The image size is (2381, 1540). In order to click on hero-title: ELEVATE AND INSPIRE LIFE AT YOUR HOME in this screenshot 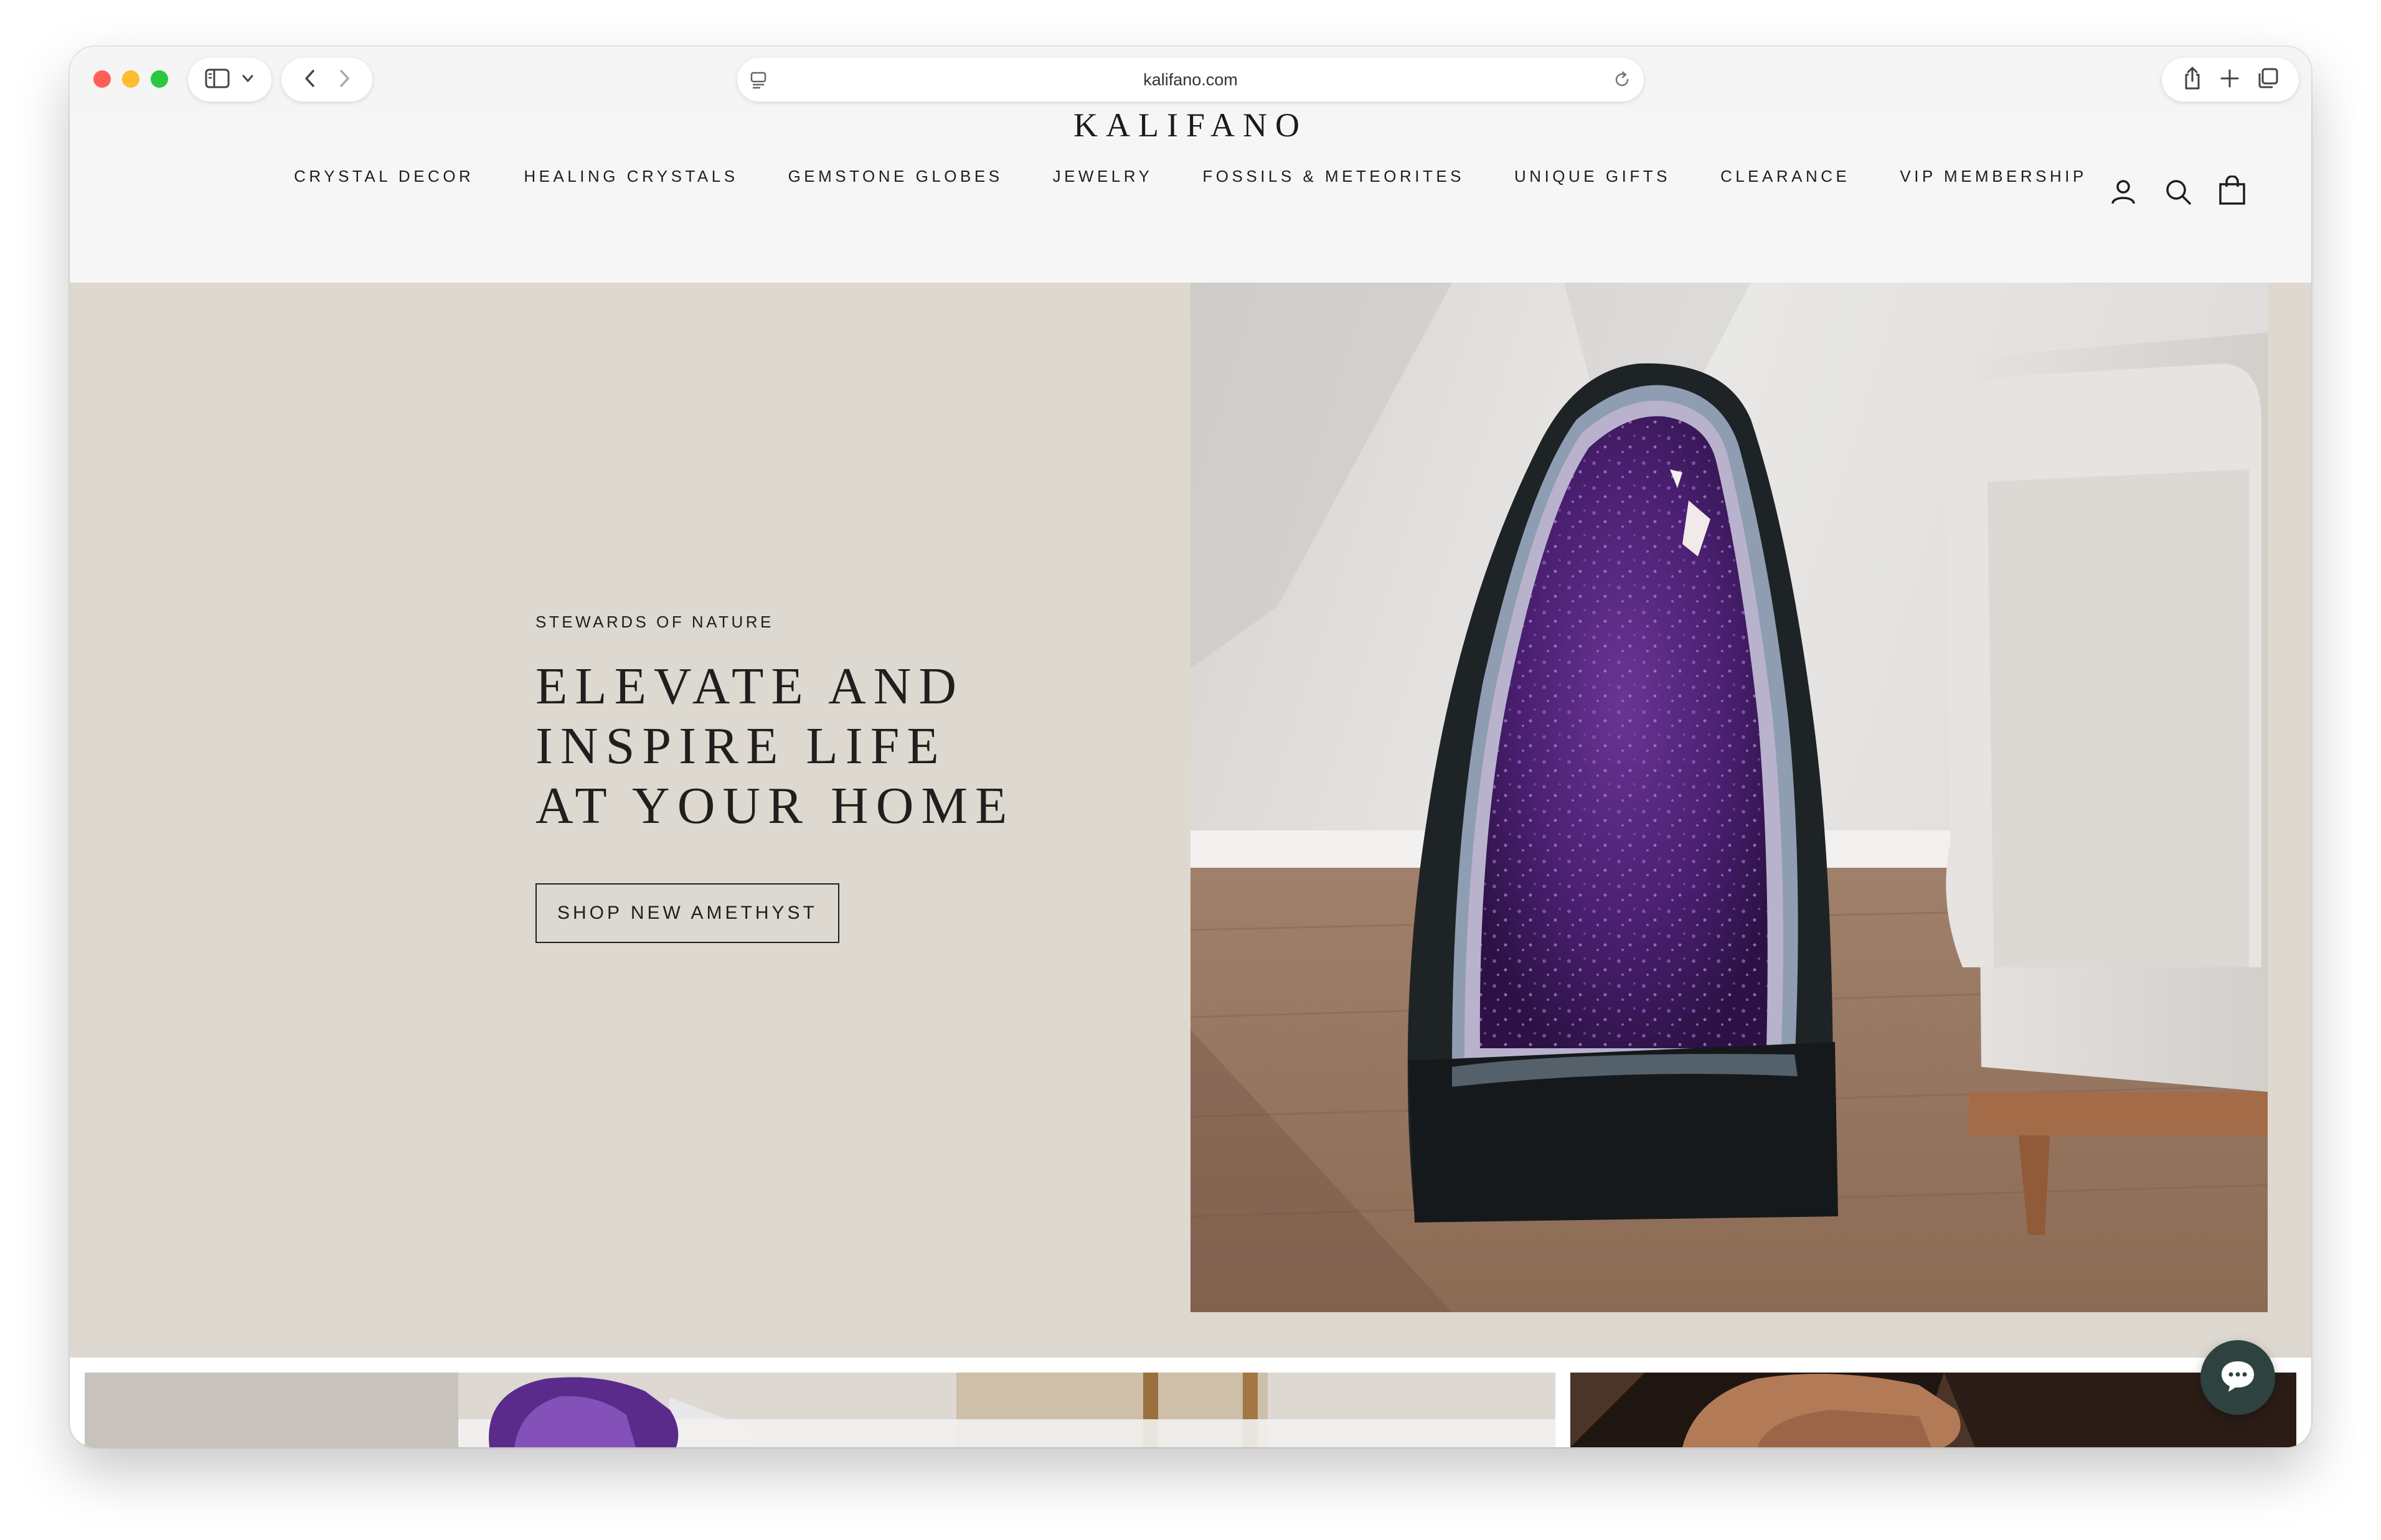, I will do `click(815, 746)`.